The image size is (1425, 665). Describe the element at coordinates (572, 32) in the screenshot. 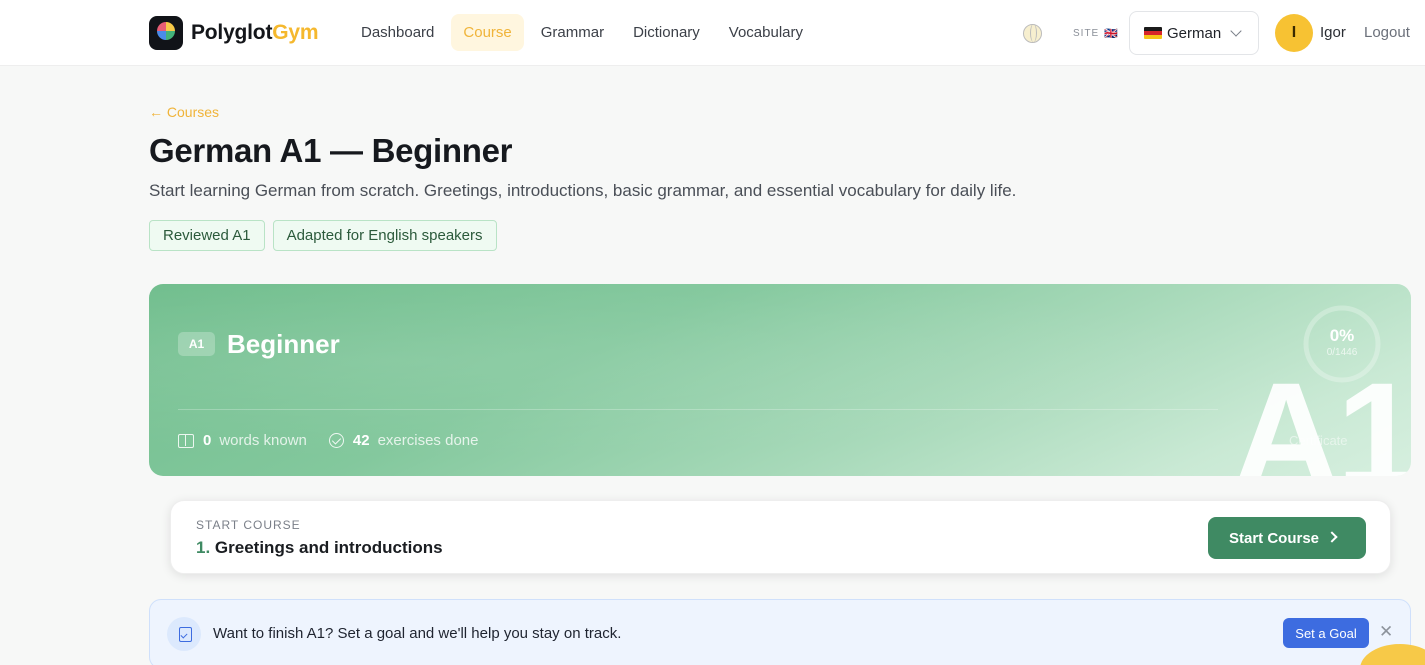

I see `nav-grammar: Grammar` at that location.